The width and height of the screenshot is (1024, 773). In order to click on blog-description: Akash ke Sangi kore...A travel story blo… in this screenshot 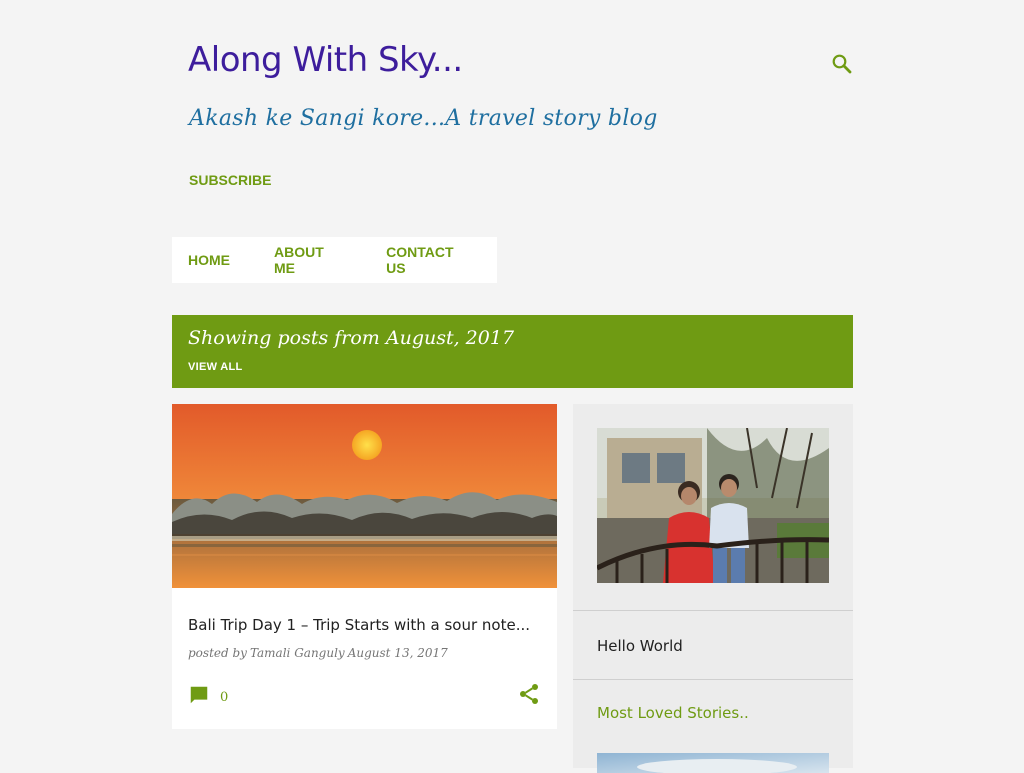, I will do `click(423, 118)`.